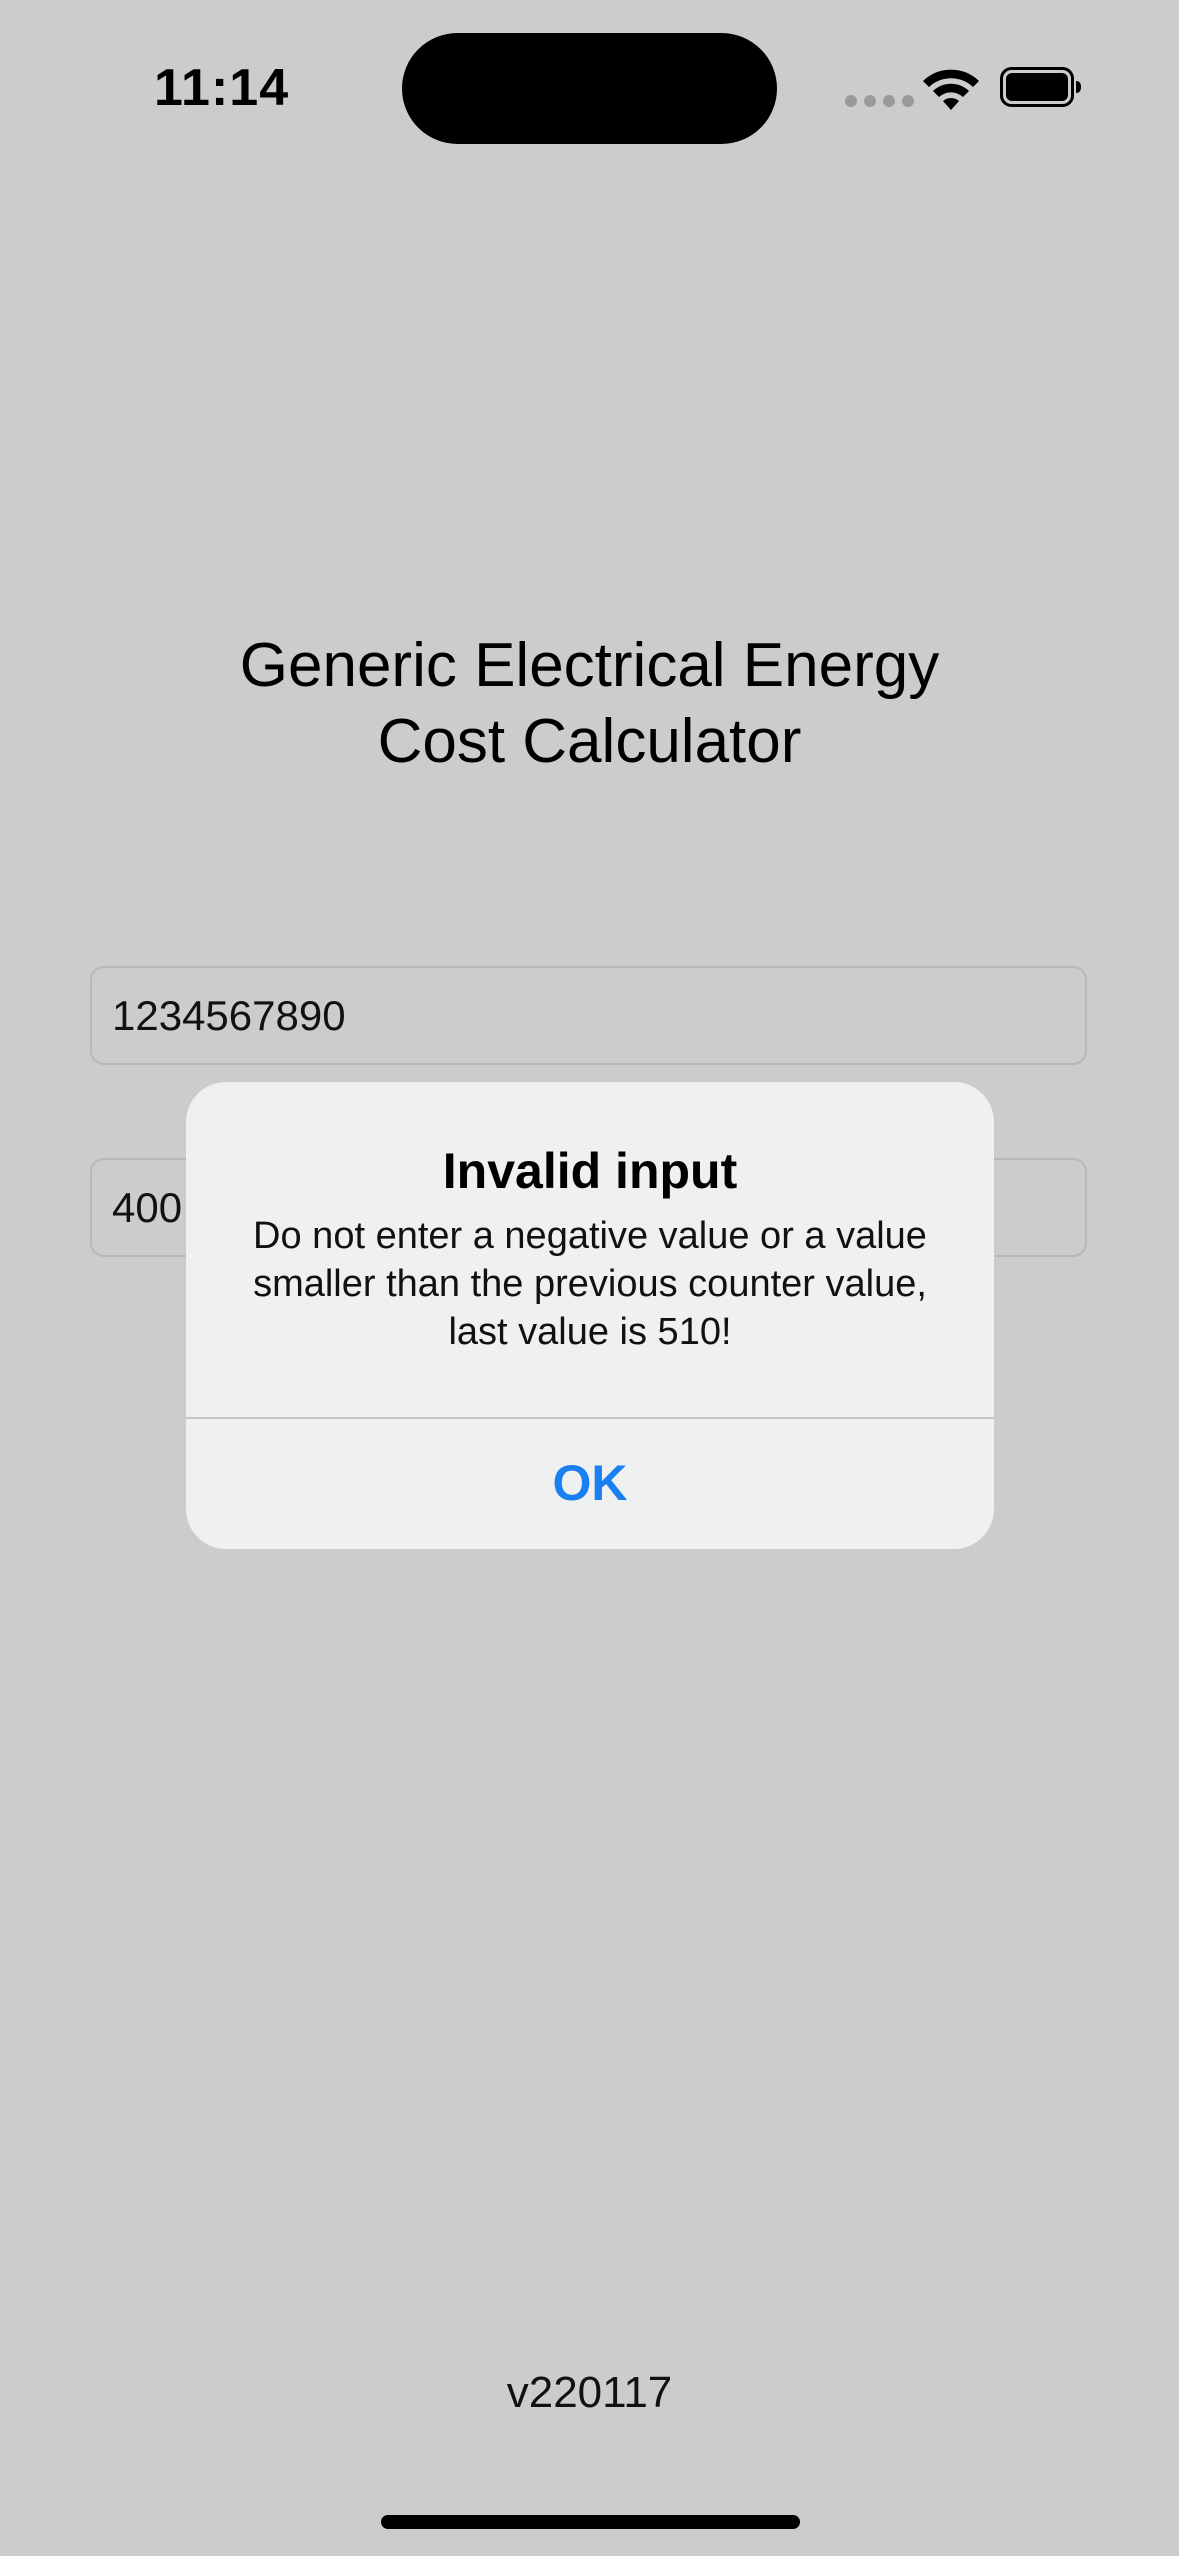  What do you see at coordinates (589, 88) in the screenshot?
I see `dynamic-island` at bounding box center [589, 88].